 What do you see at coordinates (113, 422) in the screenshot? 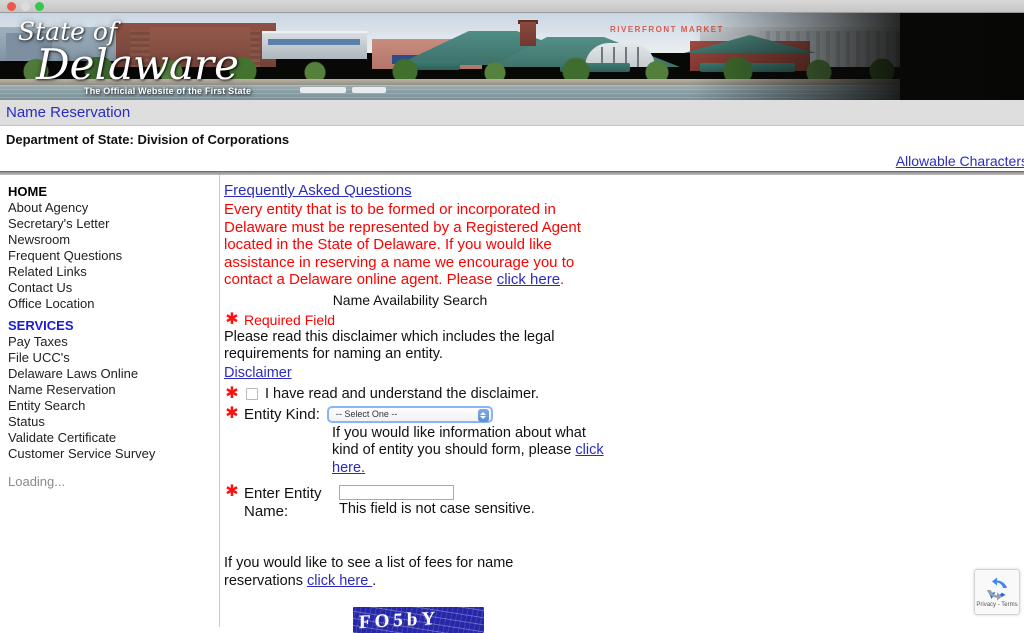
I see `sidebar-item-status: Status` at bounding box center [113, 422].